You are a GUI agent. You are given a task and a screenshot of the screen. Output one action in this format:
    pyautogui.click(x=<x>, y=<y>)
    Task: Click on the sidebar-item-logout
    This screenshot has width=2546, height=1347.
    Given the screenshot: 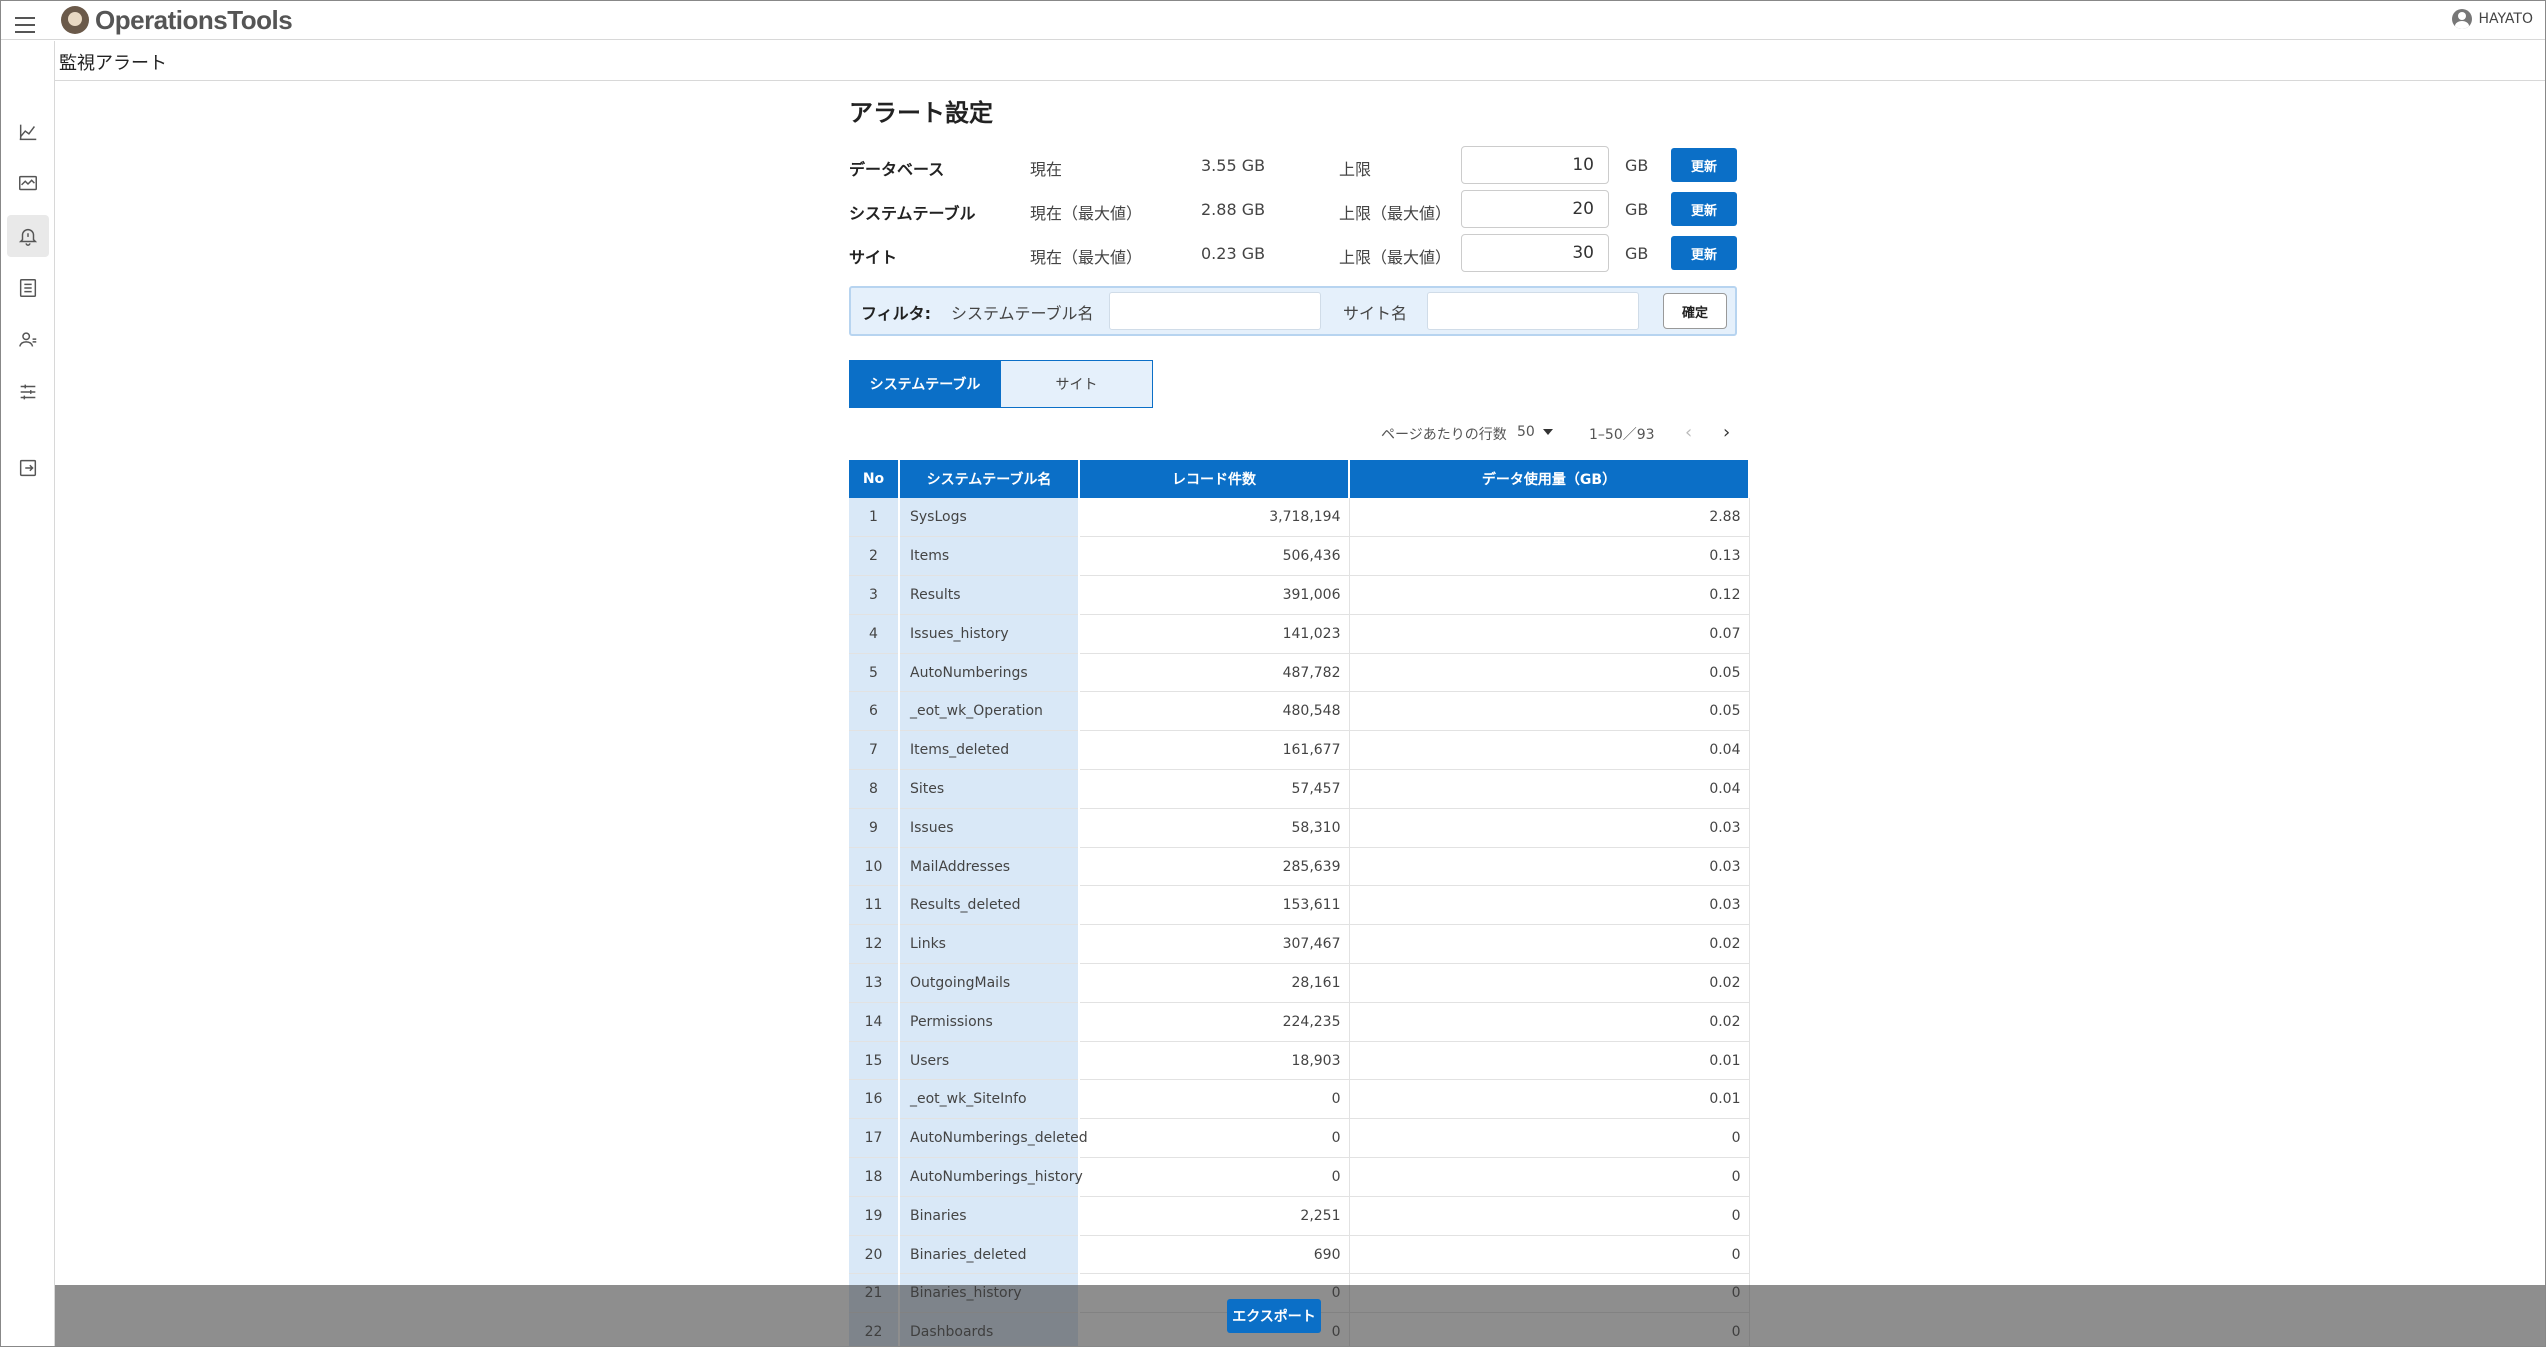 What is the action you would take?
    pyautogui.click(x=28, y=468)
    